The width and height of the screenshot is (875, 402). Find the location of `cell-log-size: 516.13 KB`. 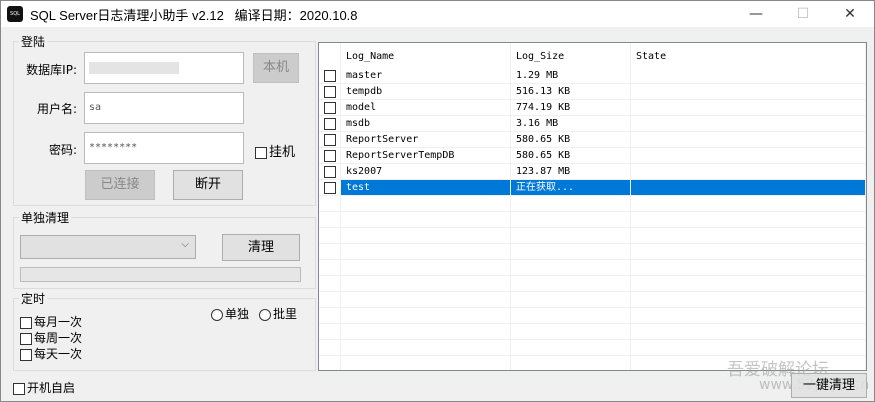

cell-log-size: 516.13 KB is located at coordinates (543, 91).